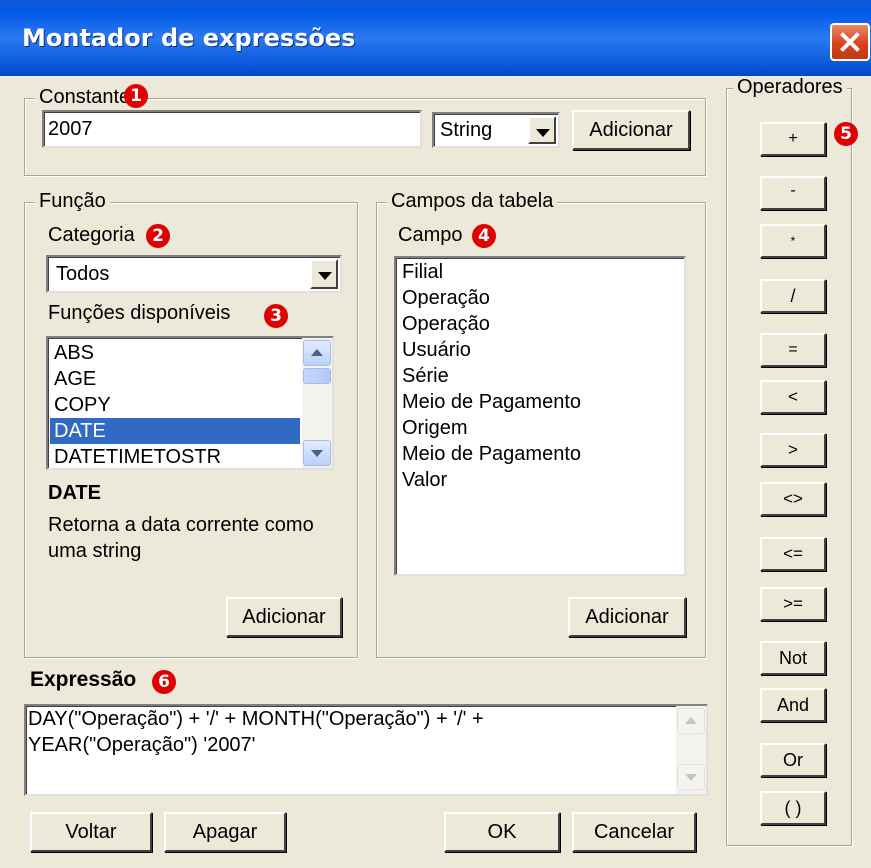  Describe the element at coordinates (175, 379) in the screenshot. I see `list-item: AGE` at that location.